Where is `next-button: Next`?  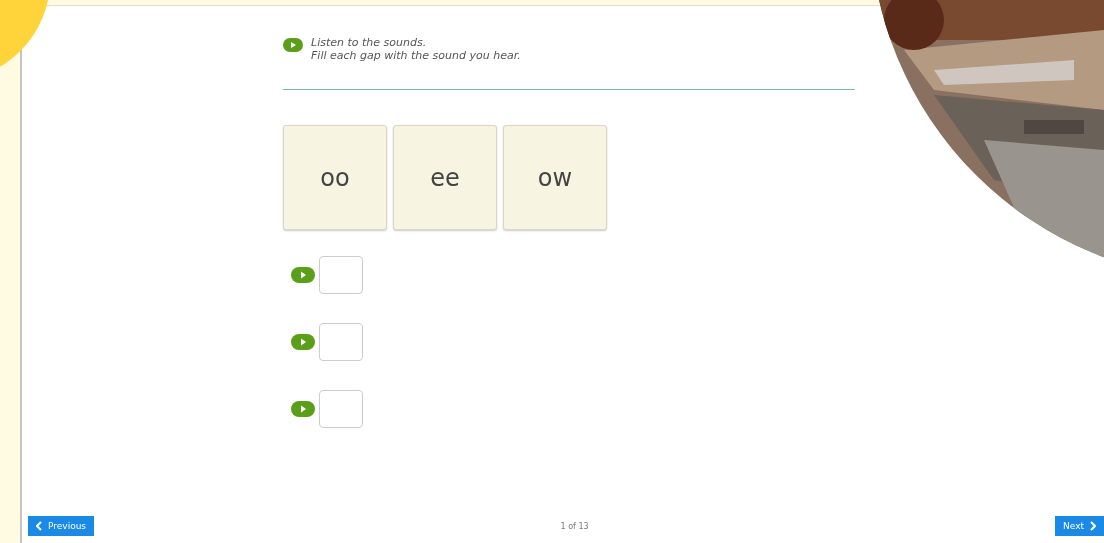
next-button: Next is located at coordinates (1079, 526).